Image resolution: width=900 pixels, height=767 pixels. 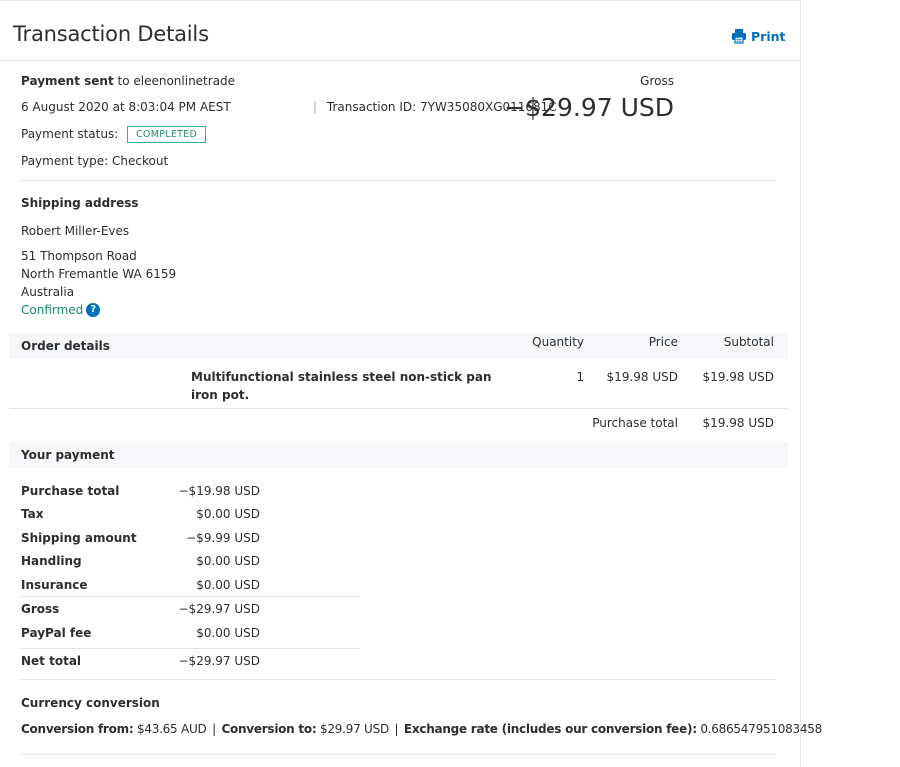 What do you see at coordinates (768, 36) in the screenshot?
I see `print-label: Print` at bounding box center [768, 36].